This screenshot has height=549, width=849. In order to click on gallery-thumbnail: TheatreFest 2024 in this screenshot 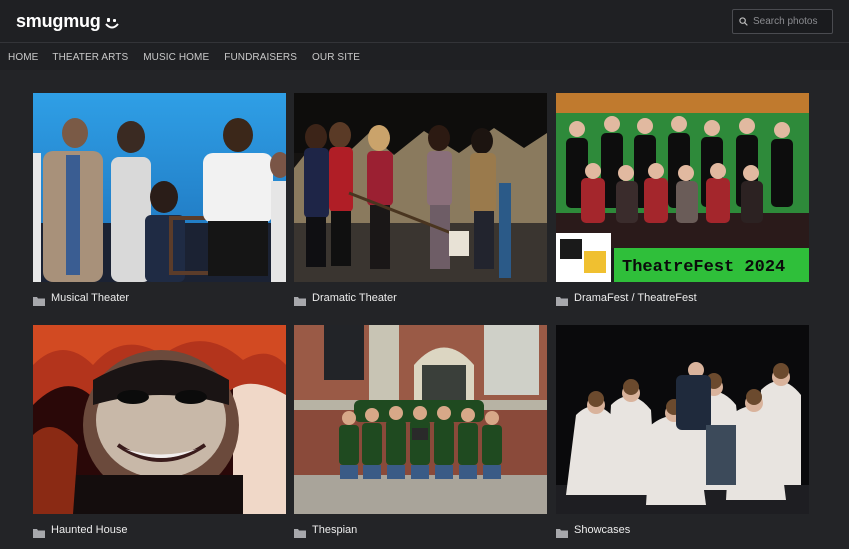, I will do `click(682, 187)`.